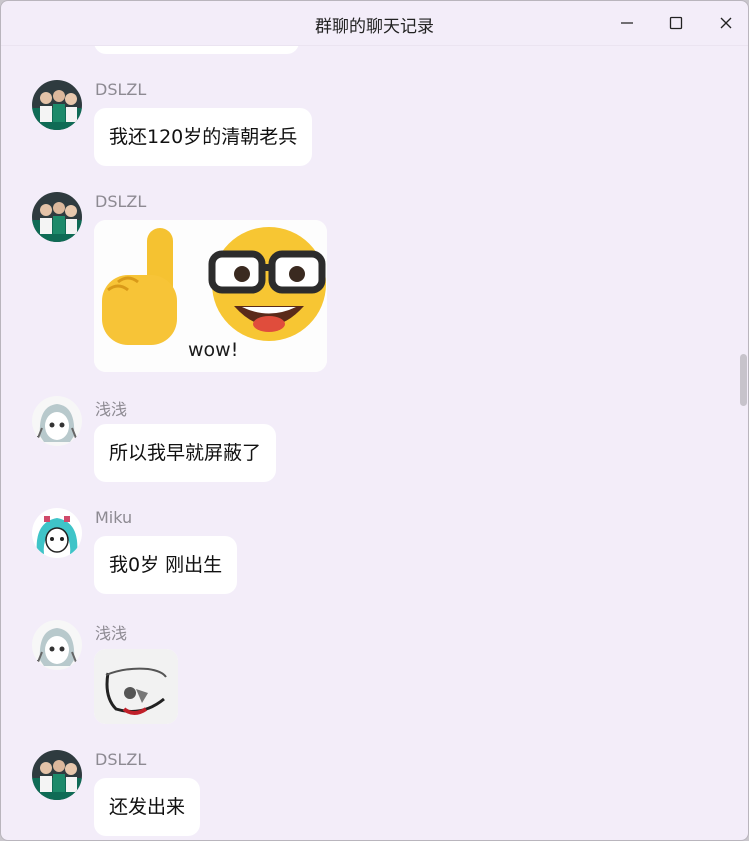  I want to click on sticker-caption: wow!, so click(213, 350).